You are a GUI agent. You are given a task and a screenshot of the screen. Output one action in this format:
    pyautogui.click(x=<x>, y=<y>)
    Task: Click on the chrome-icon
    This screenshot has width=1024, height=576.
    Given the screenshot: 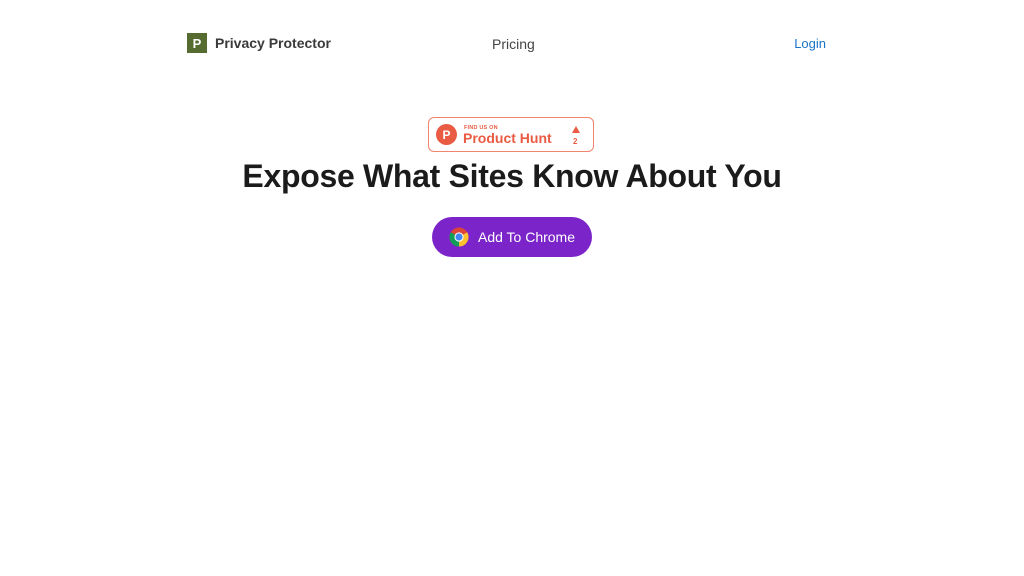 What is the action you would take?
    pyautogui.click(x=459, y=237)
    